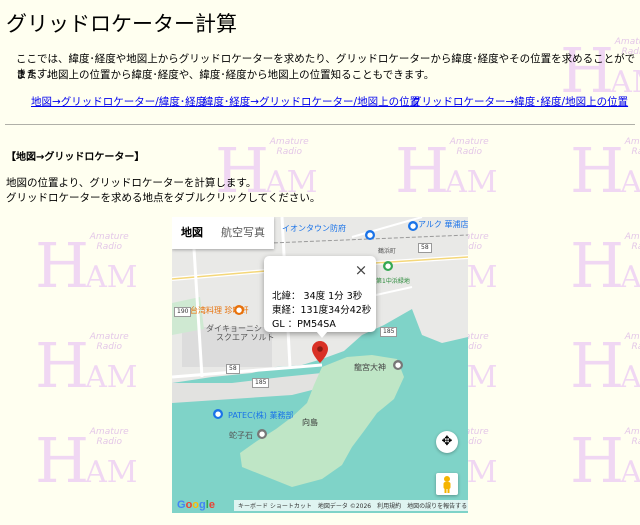 The image size is (640, 525). What do you see at coordinates (239, 310) in the screenshot?
I see `restaurant-icon: ●` at bounding box center [239, 310].